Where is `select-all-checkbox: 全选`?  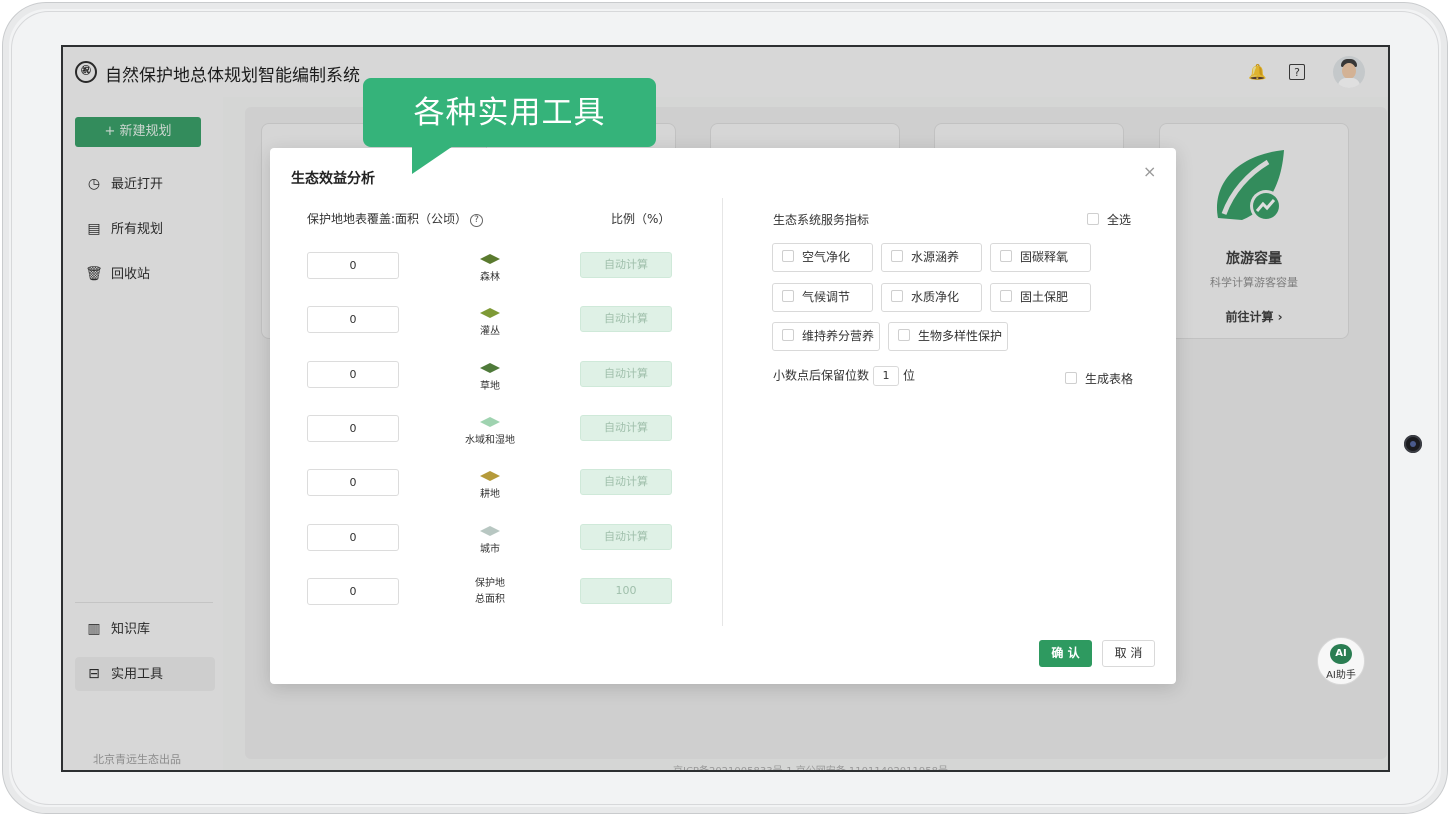 select-all-checkbox: 全选 is located at coordinates (1109, 219).